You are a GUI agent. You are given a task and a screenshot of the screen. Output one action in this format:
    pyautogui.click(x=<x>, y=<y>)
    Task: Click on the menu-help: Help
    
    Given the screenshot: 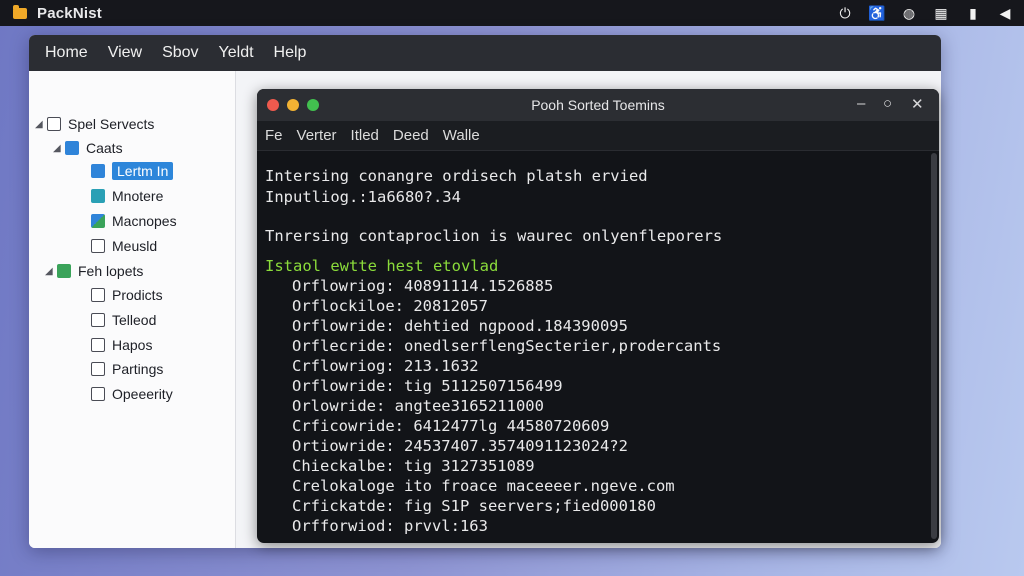 What is the action you would take?
    pyautogui.click(x=290, y=53)
    